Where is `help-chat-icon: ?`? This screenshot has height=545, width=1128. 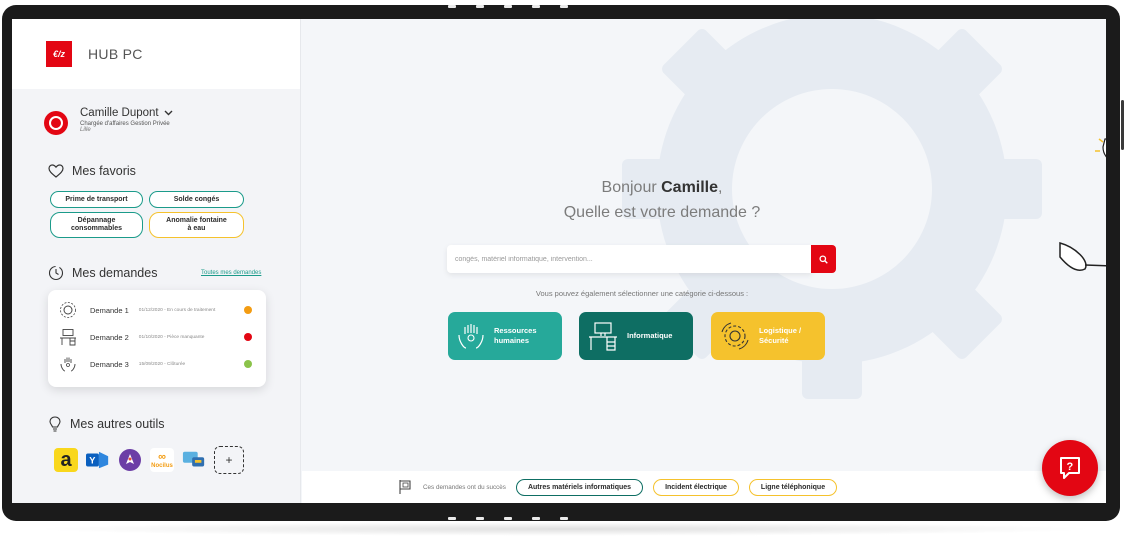 help-chat-icon: ? is located at coordinates (1070, 468).